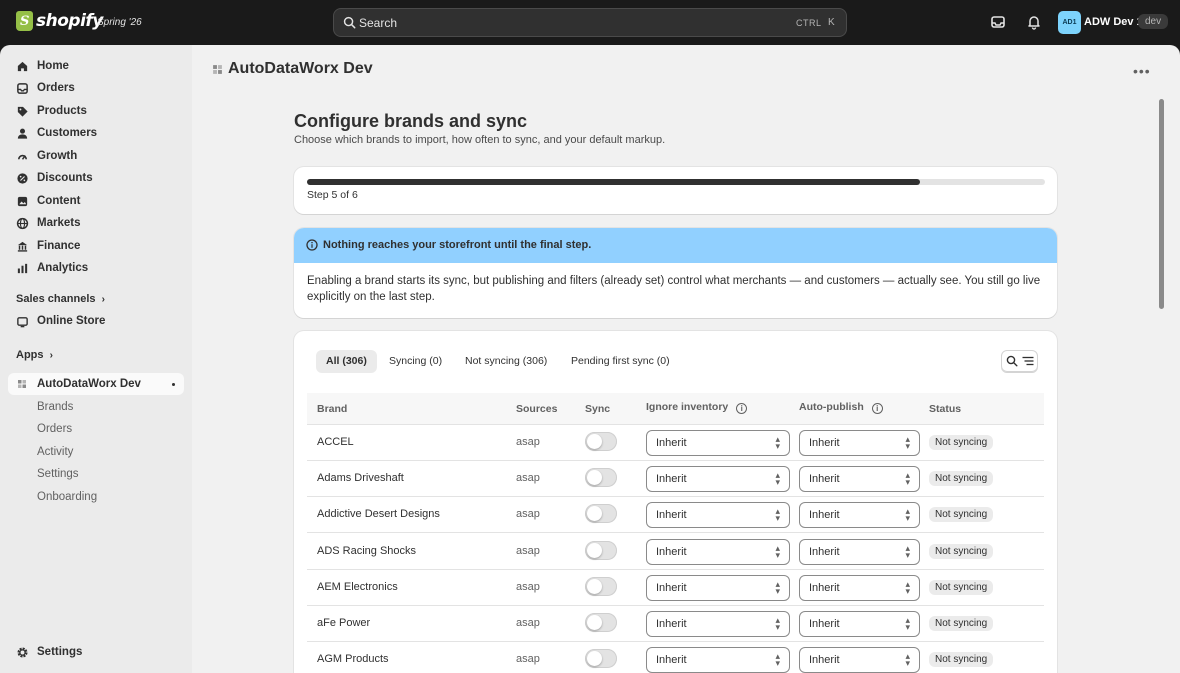 This screenshot has width=1180, height=673. I want to click on scrollbar, so click(1161, 383).